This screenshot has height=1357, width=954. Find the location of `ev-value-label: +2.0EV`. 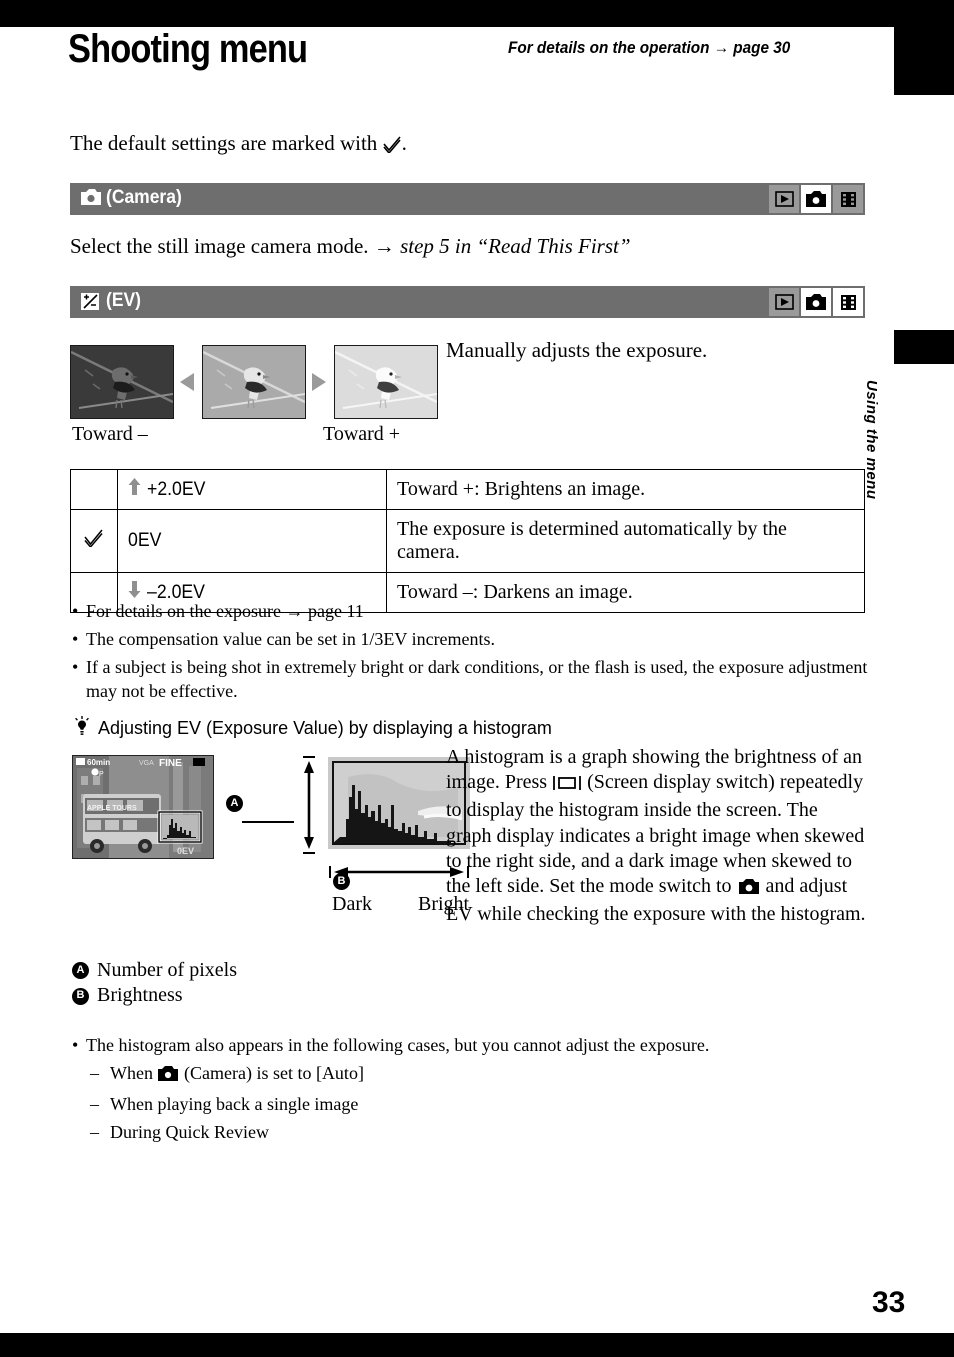

ev-value-label: +2.0EV is located at coordinates (176, 489).